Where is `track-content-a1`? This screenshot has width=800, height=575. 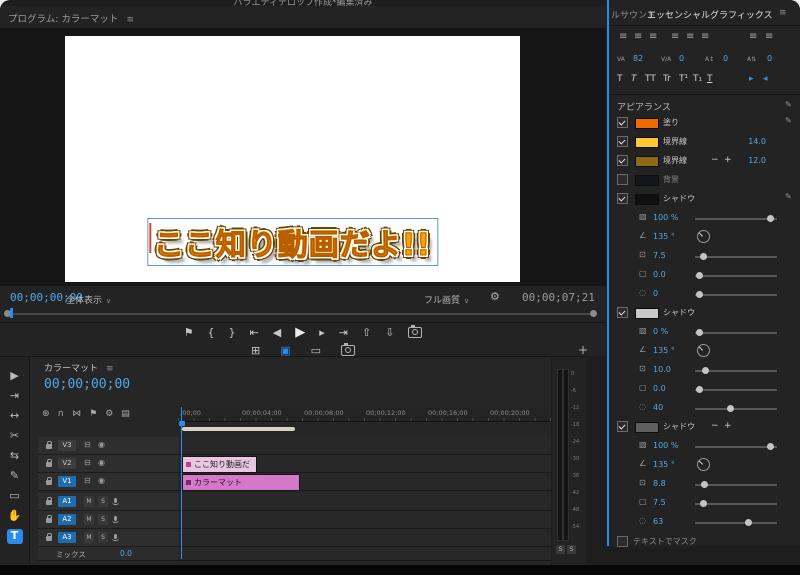 track-content-a1 is located at coordinates (364, 502).